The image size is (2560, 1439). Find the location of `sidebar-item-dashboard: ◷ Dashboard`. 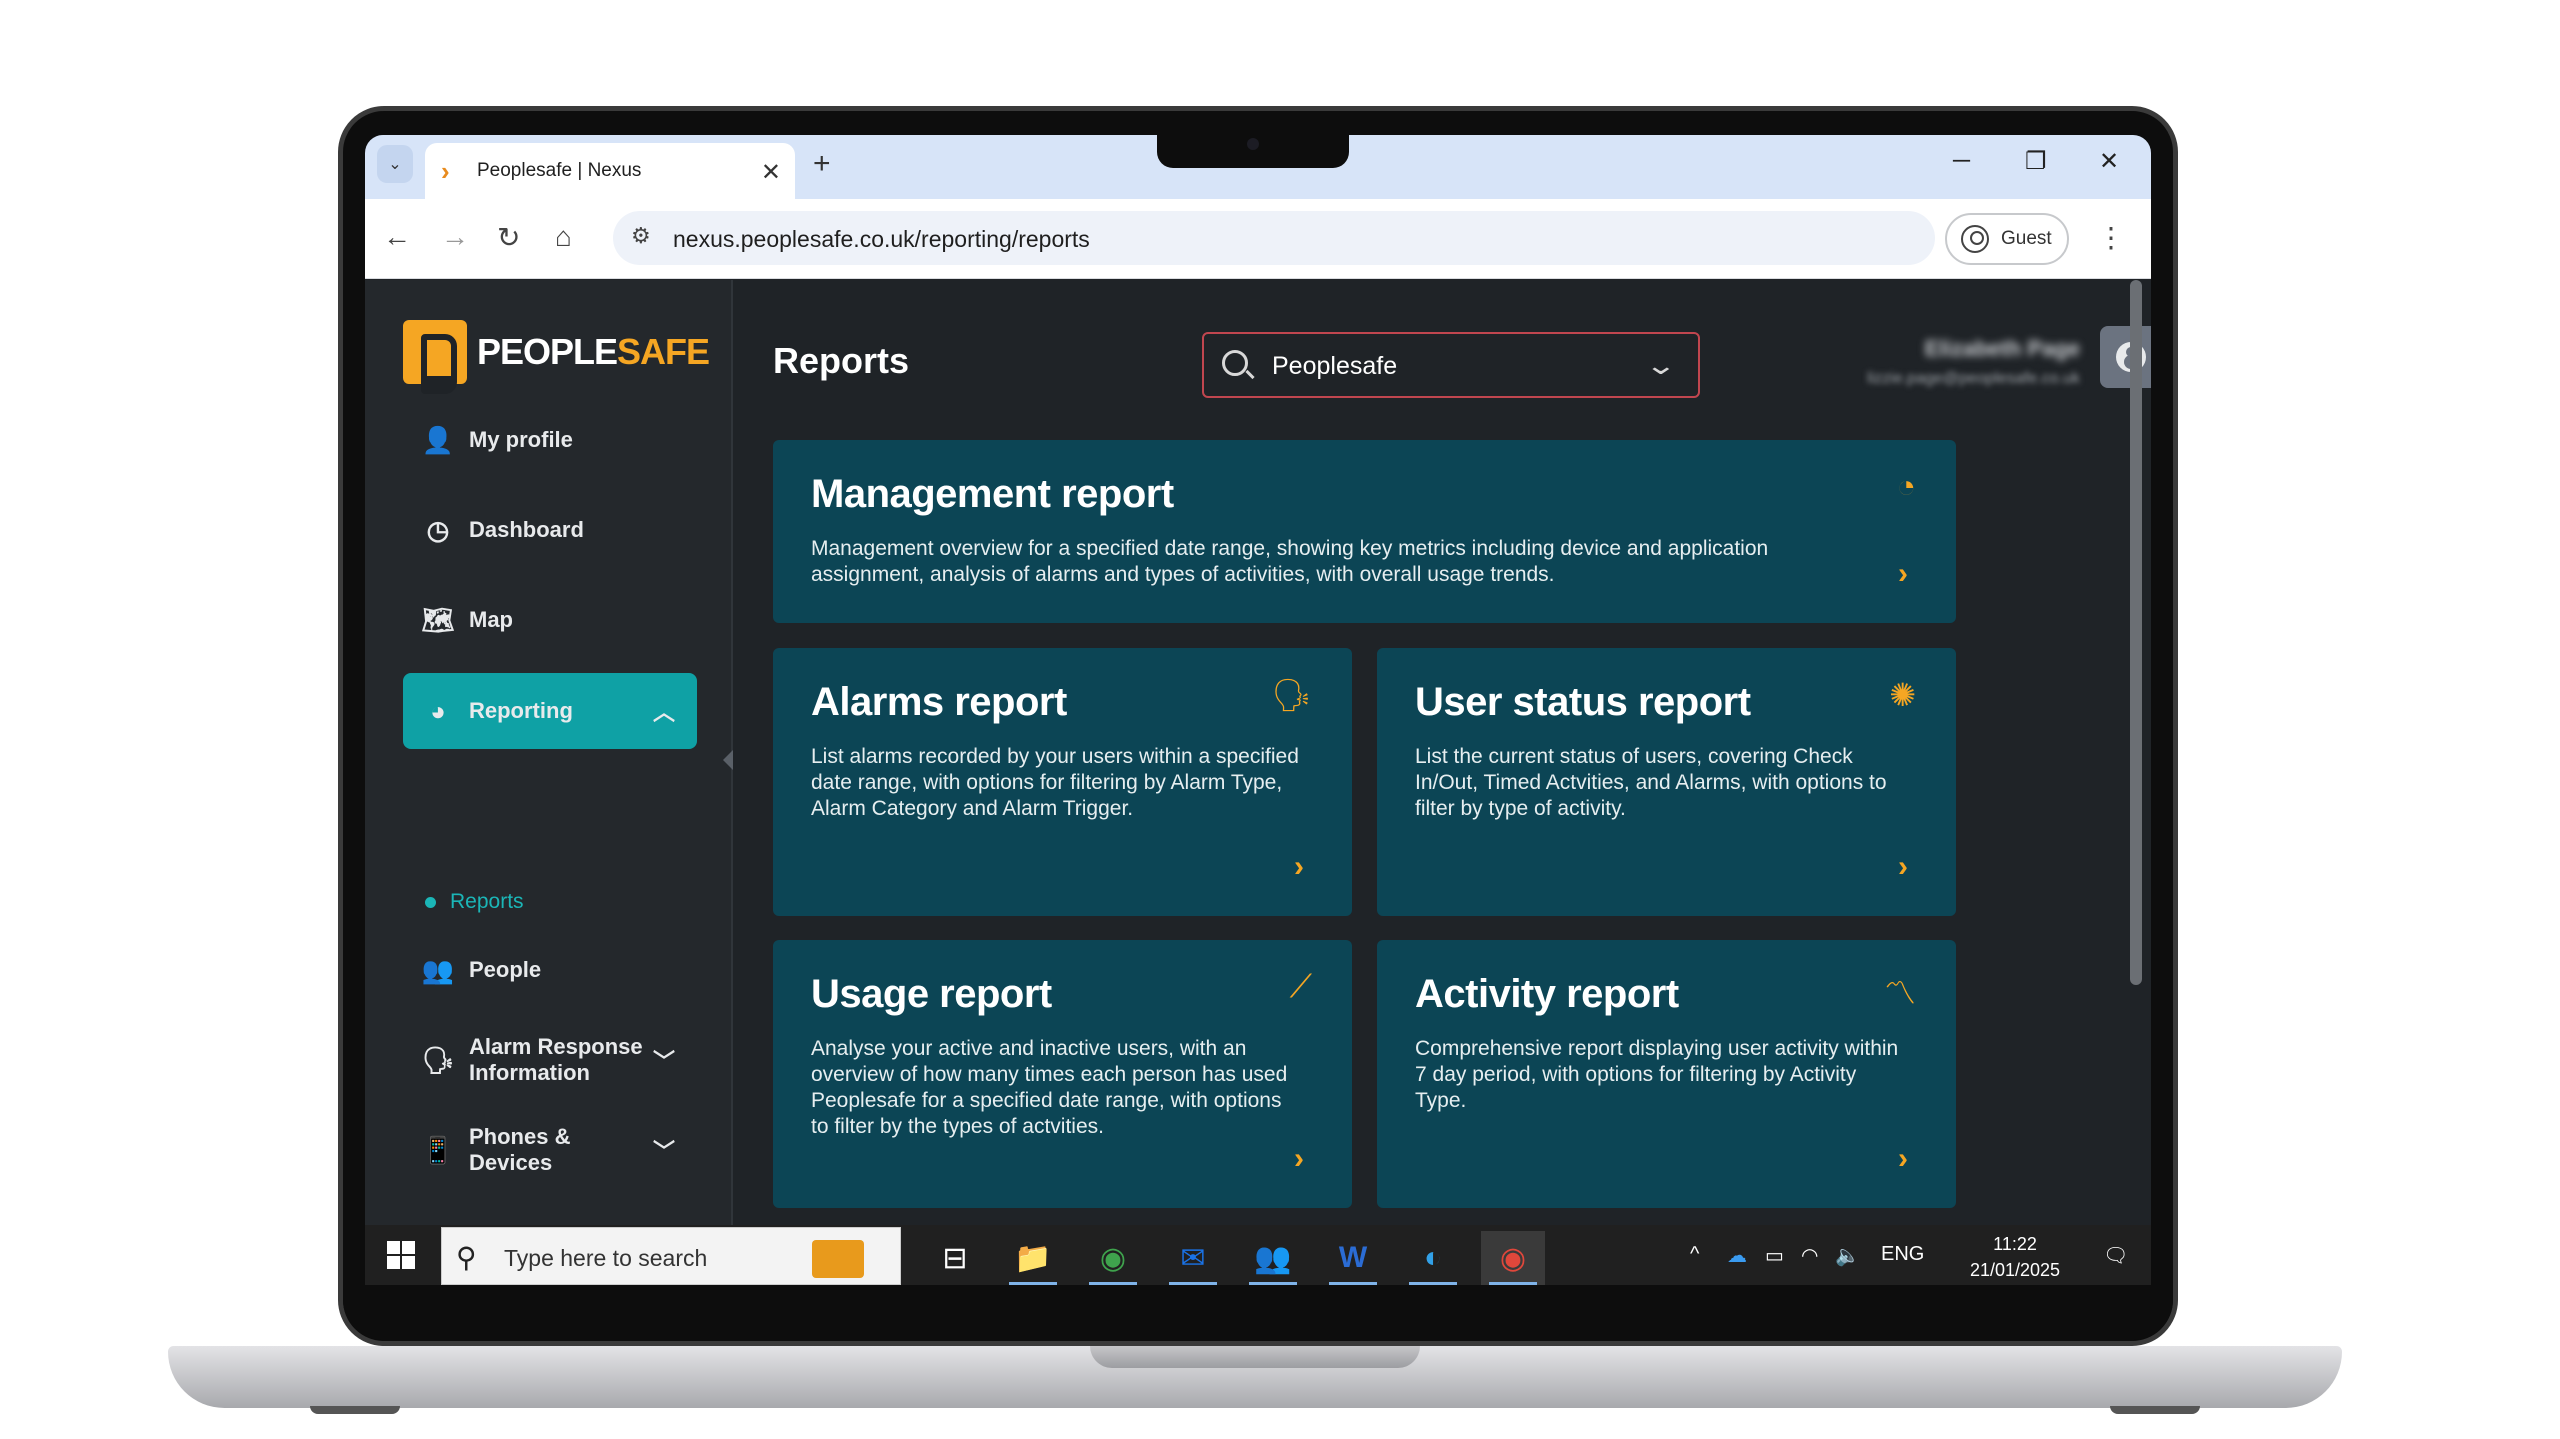

sidebar-item-dashboard: ◷ Dashboard is located at coordinates (550, 530).